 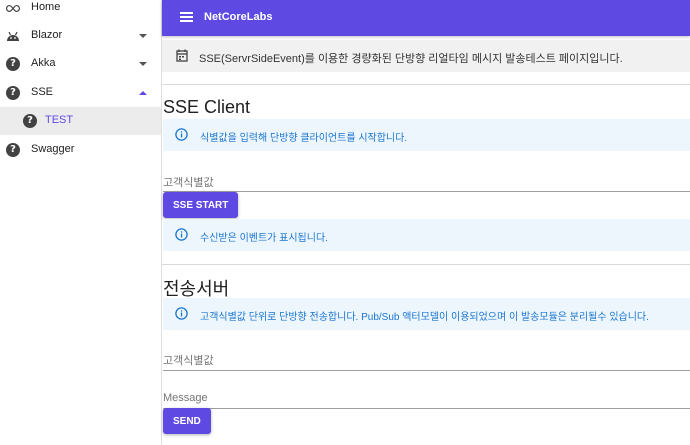 What do you see at coordinates (143, 93) in the screenshot?
I see `chevron-up-icon` at bounding box center [143, 93].